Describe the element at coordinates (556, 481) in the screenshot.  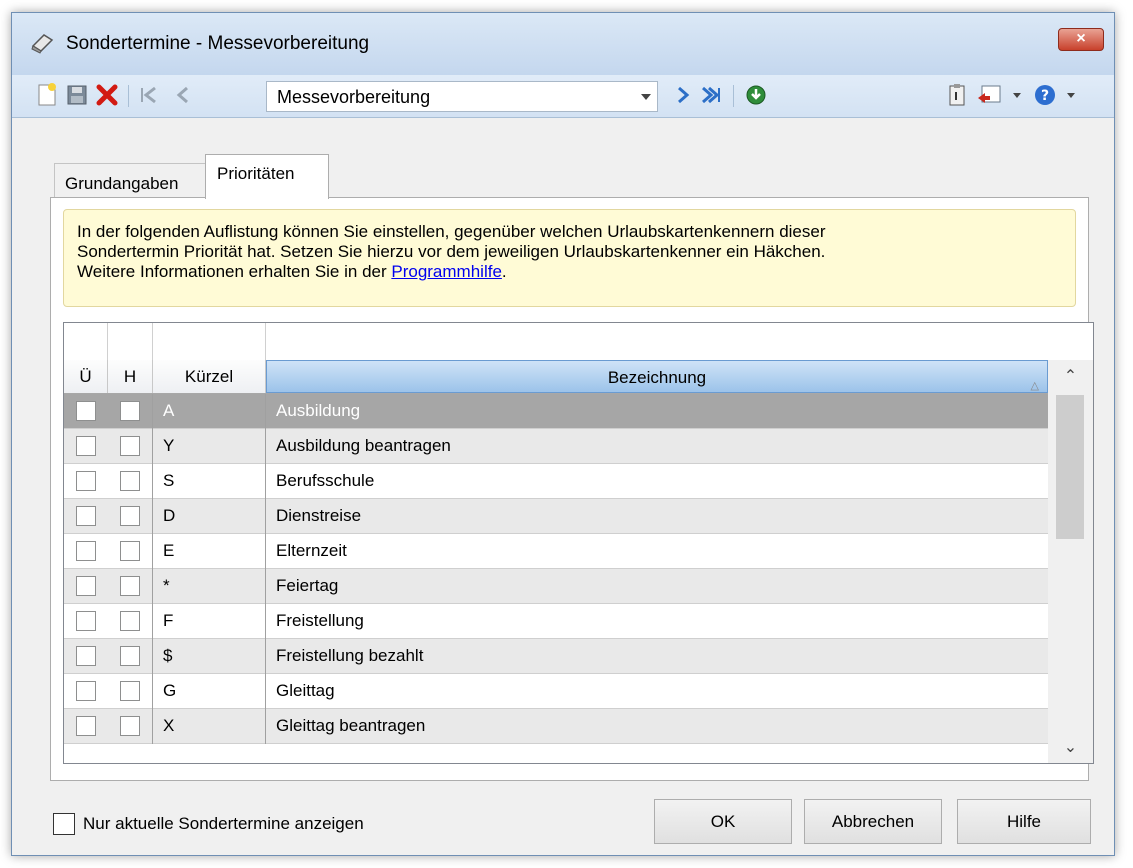
I see `table-row: S Berufsschule` at that location.